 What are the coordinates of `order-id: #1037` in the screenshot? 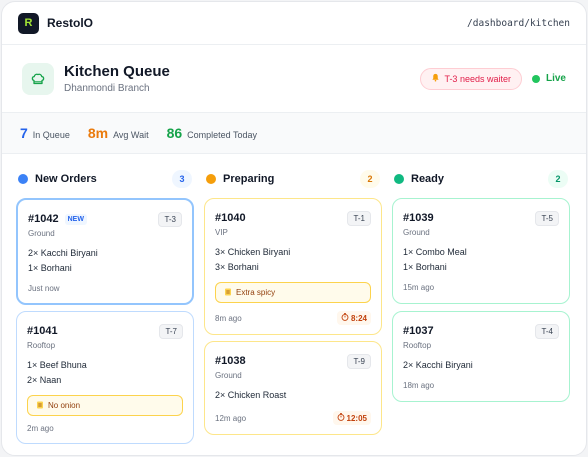 It's located at (418, 331).